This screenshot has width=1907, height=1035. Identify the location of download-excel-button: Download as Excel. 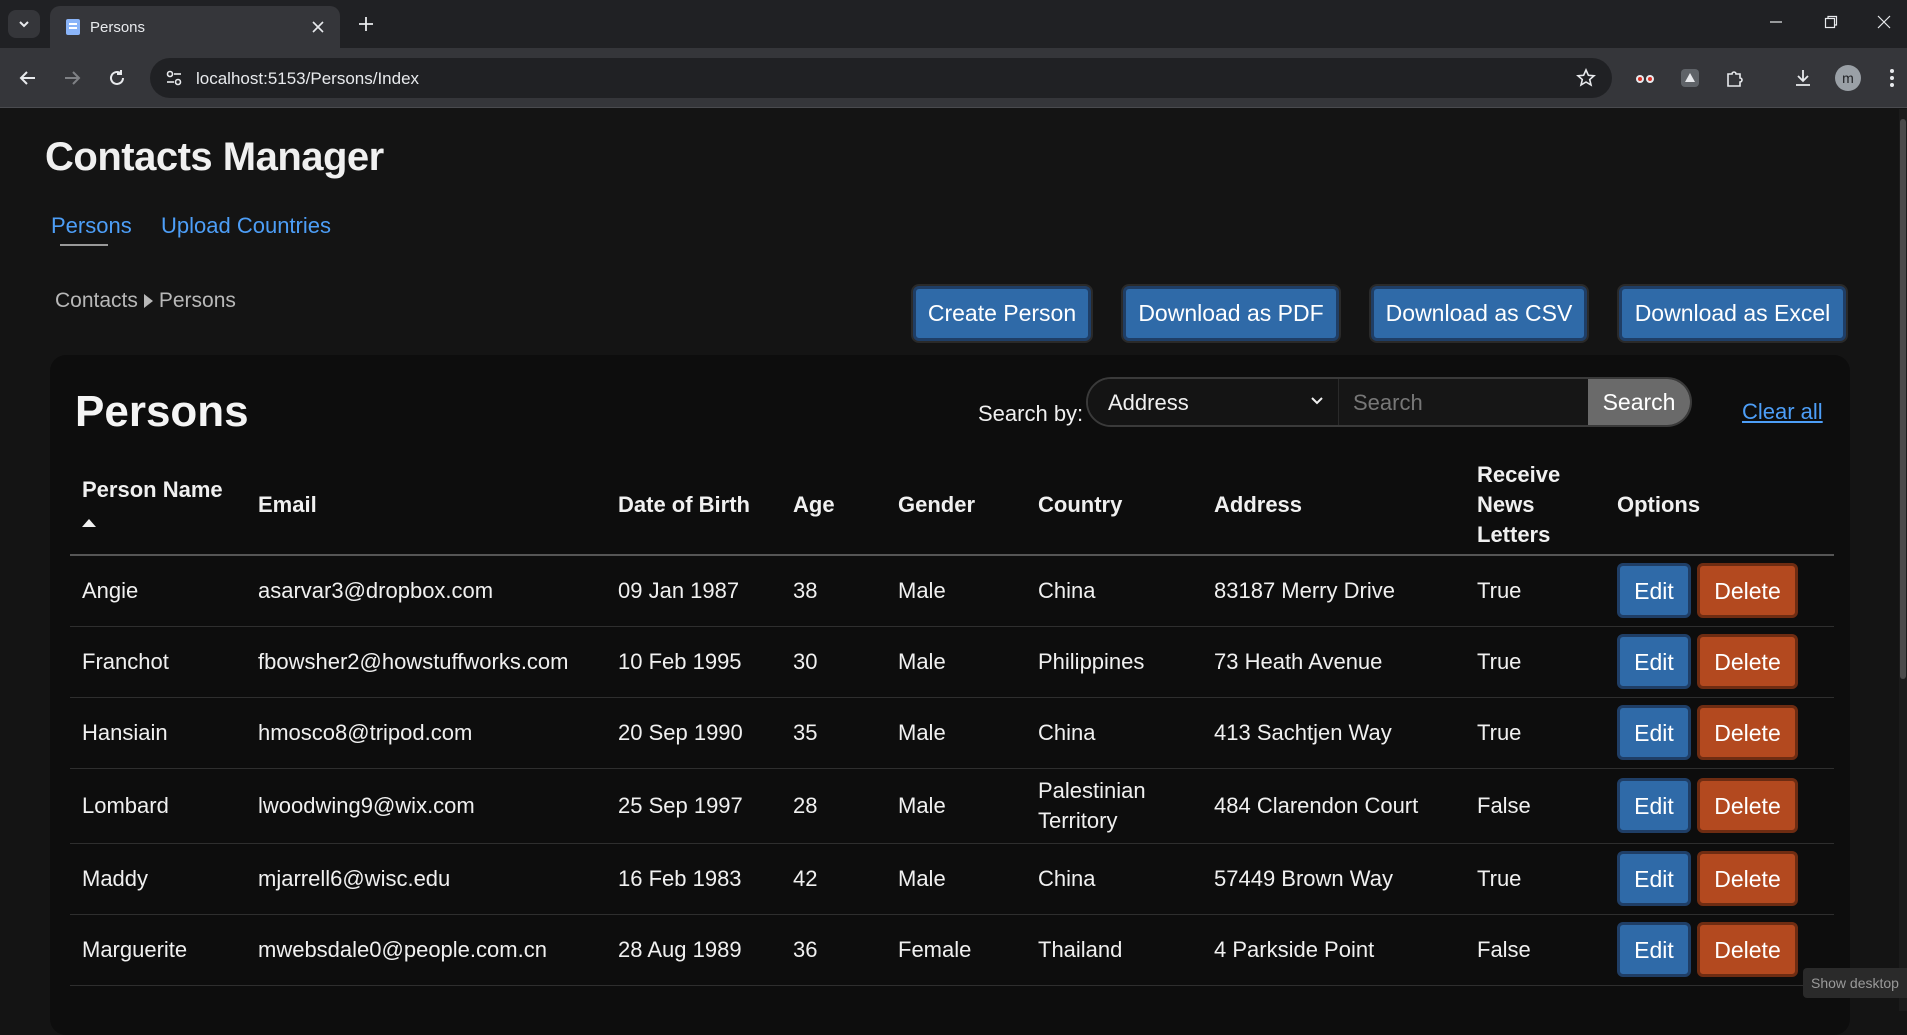
(1732, 313).